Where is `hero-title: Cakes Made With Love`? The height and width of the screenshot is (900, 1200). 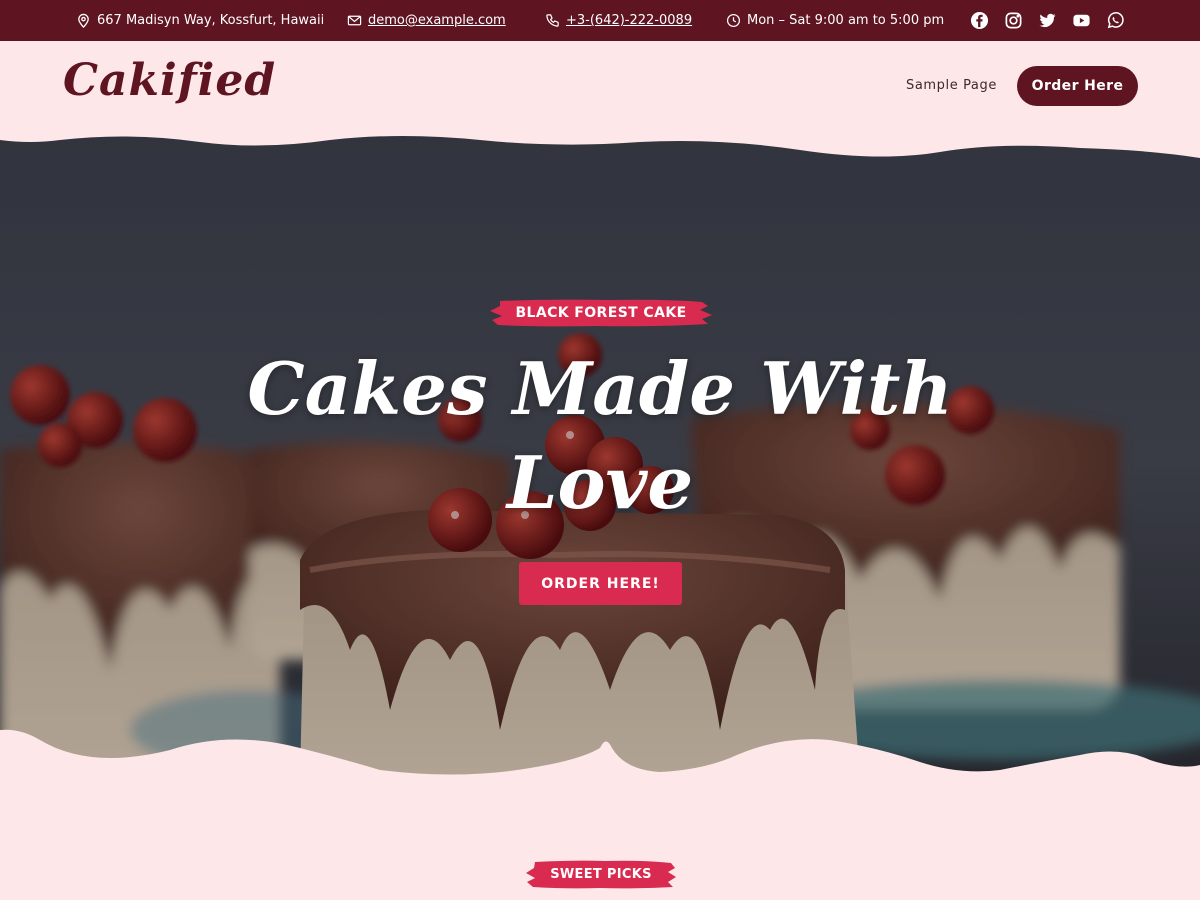
hero-title: Cakes Made With Love is located at coordinates (600, 435).